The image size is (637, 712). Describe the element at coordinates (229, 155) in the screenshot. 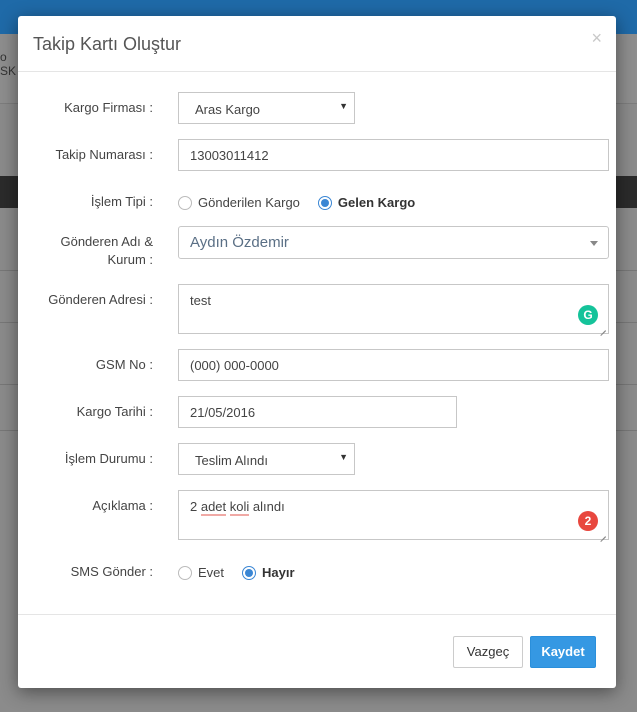

I see `tracking-number-value: 13003011412` at that location.